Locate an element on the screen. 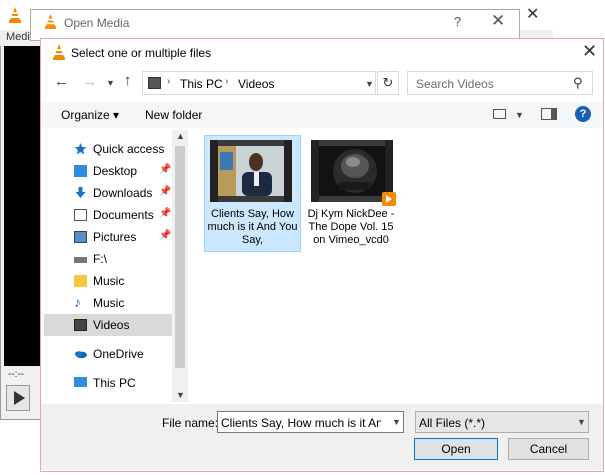 The width and height of the screenshot is (605, 475). sidebar-item-documents: Documents 📌 is located at coordinates (109, 215).